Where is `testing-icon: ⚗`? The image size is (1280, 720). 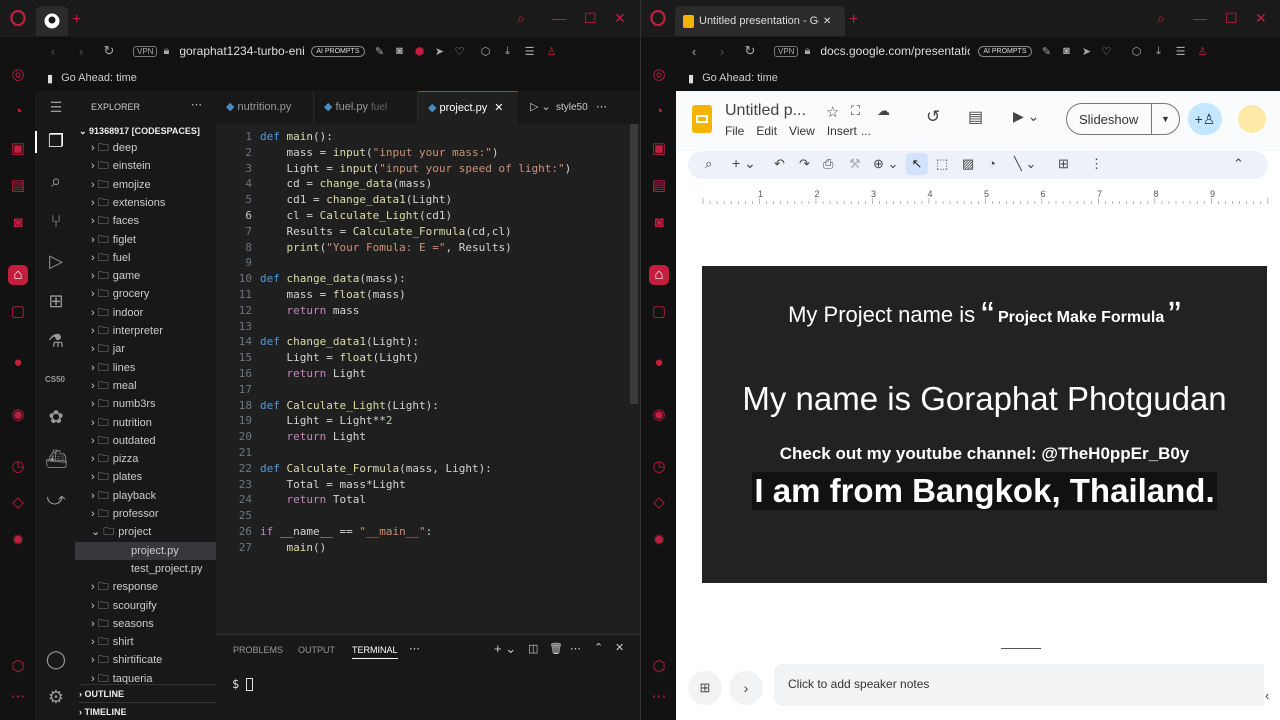
testing-icon: ⚗ is located at coordinates (56, 342).